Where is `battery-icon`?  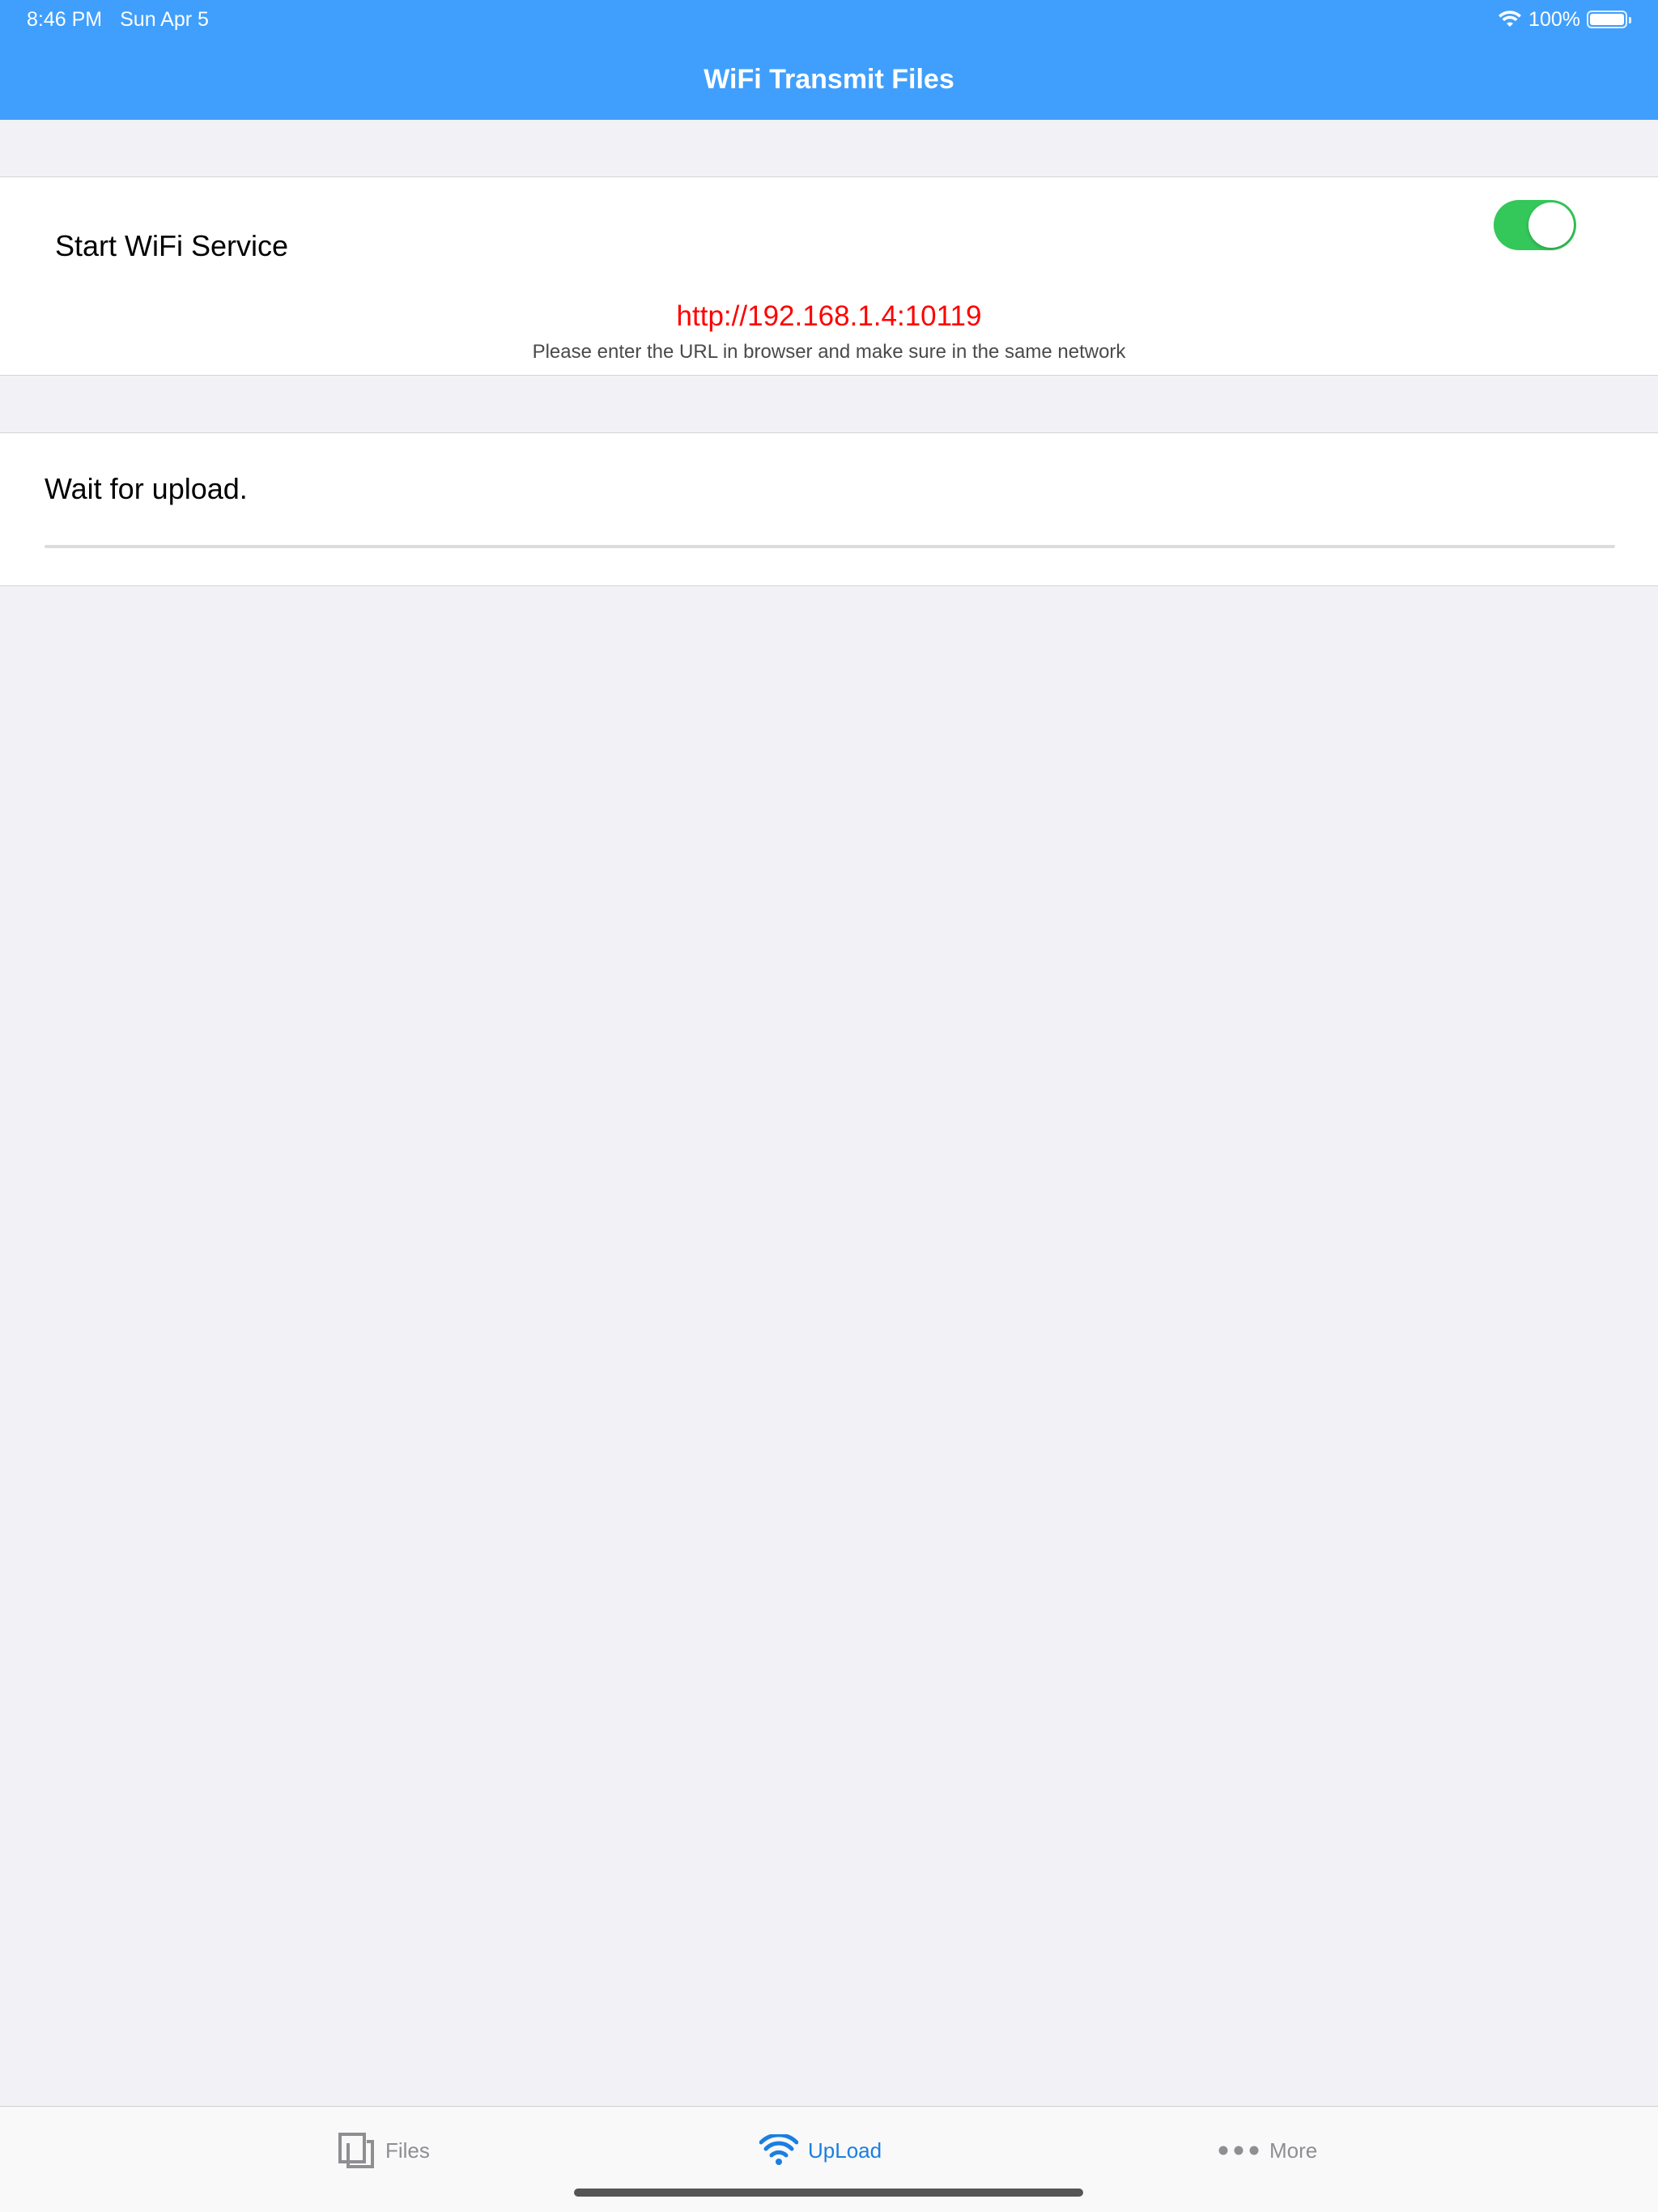 battery-icon is located at coordinates (1609, 19).